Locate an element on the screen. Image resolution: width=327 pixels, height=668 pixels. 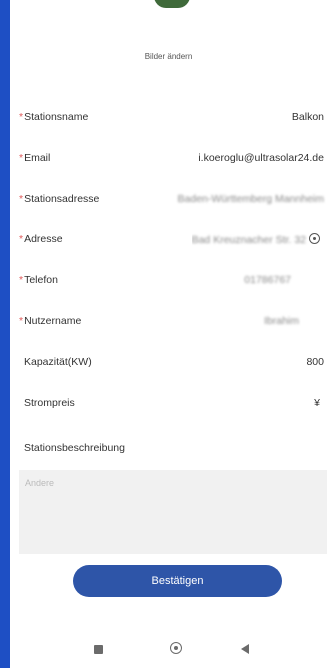
field-label: *Stationsname is located at coordinates (53, 117).